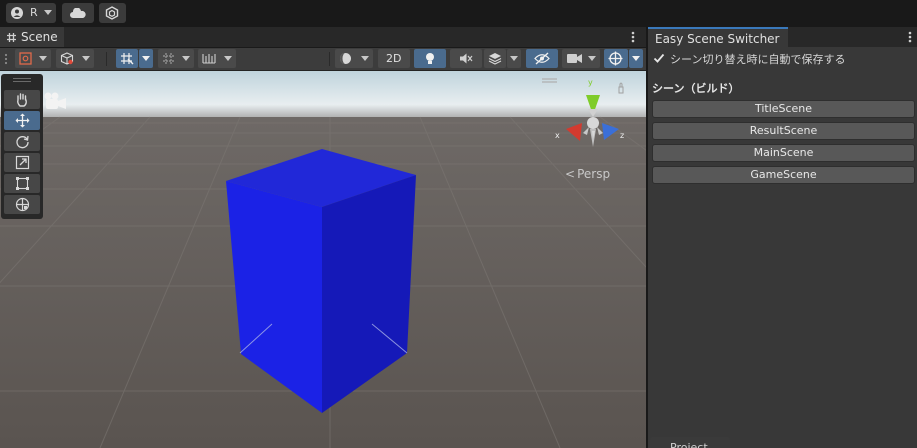 The image size is (917, 448). What do you see at coordinates (783, 109) in the screenshot?
I see `scene-button-title: TitleScene` at bounding box center [783, 109].